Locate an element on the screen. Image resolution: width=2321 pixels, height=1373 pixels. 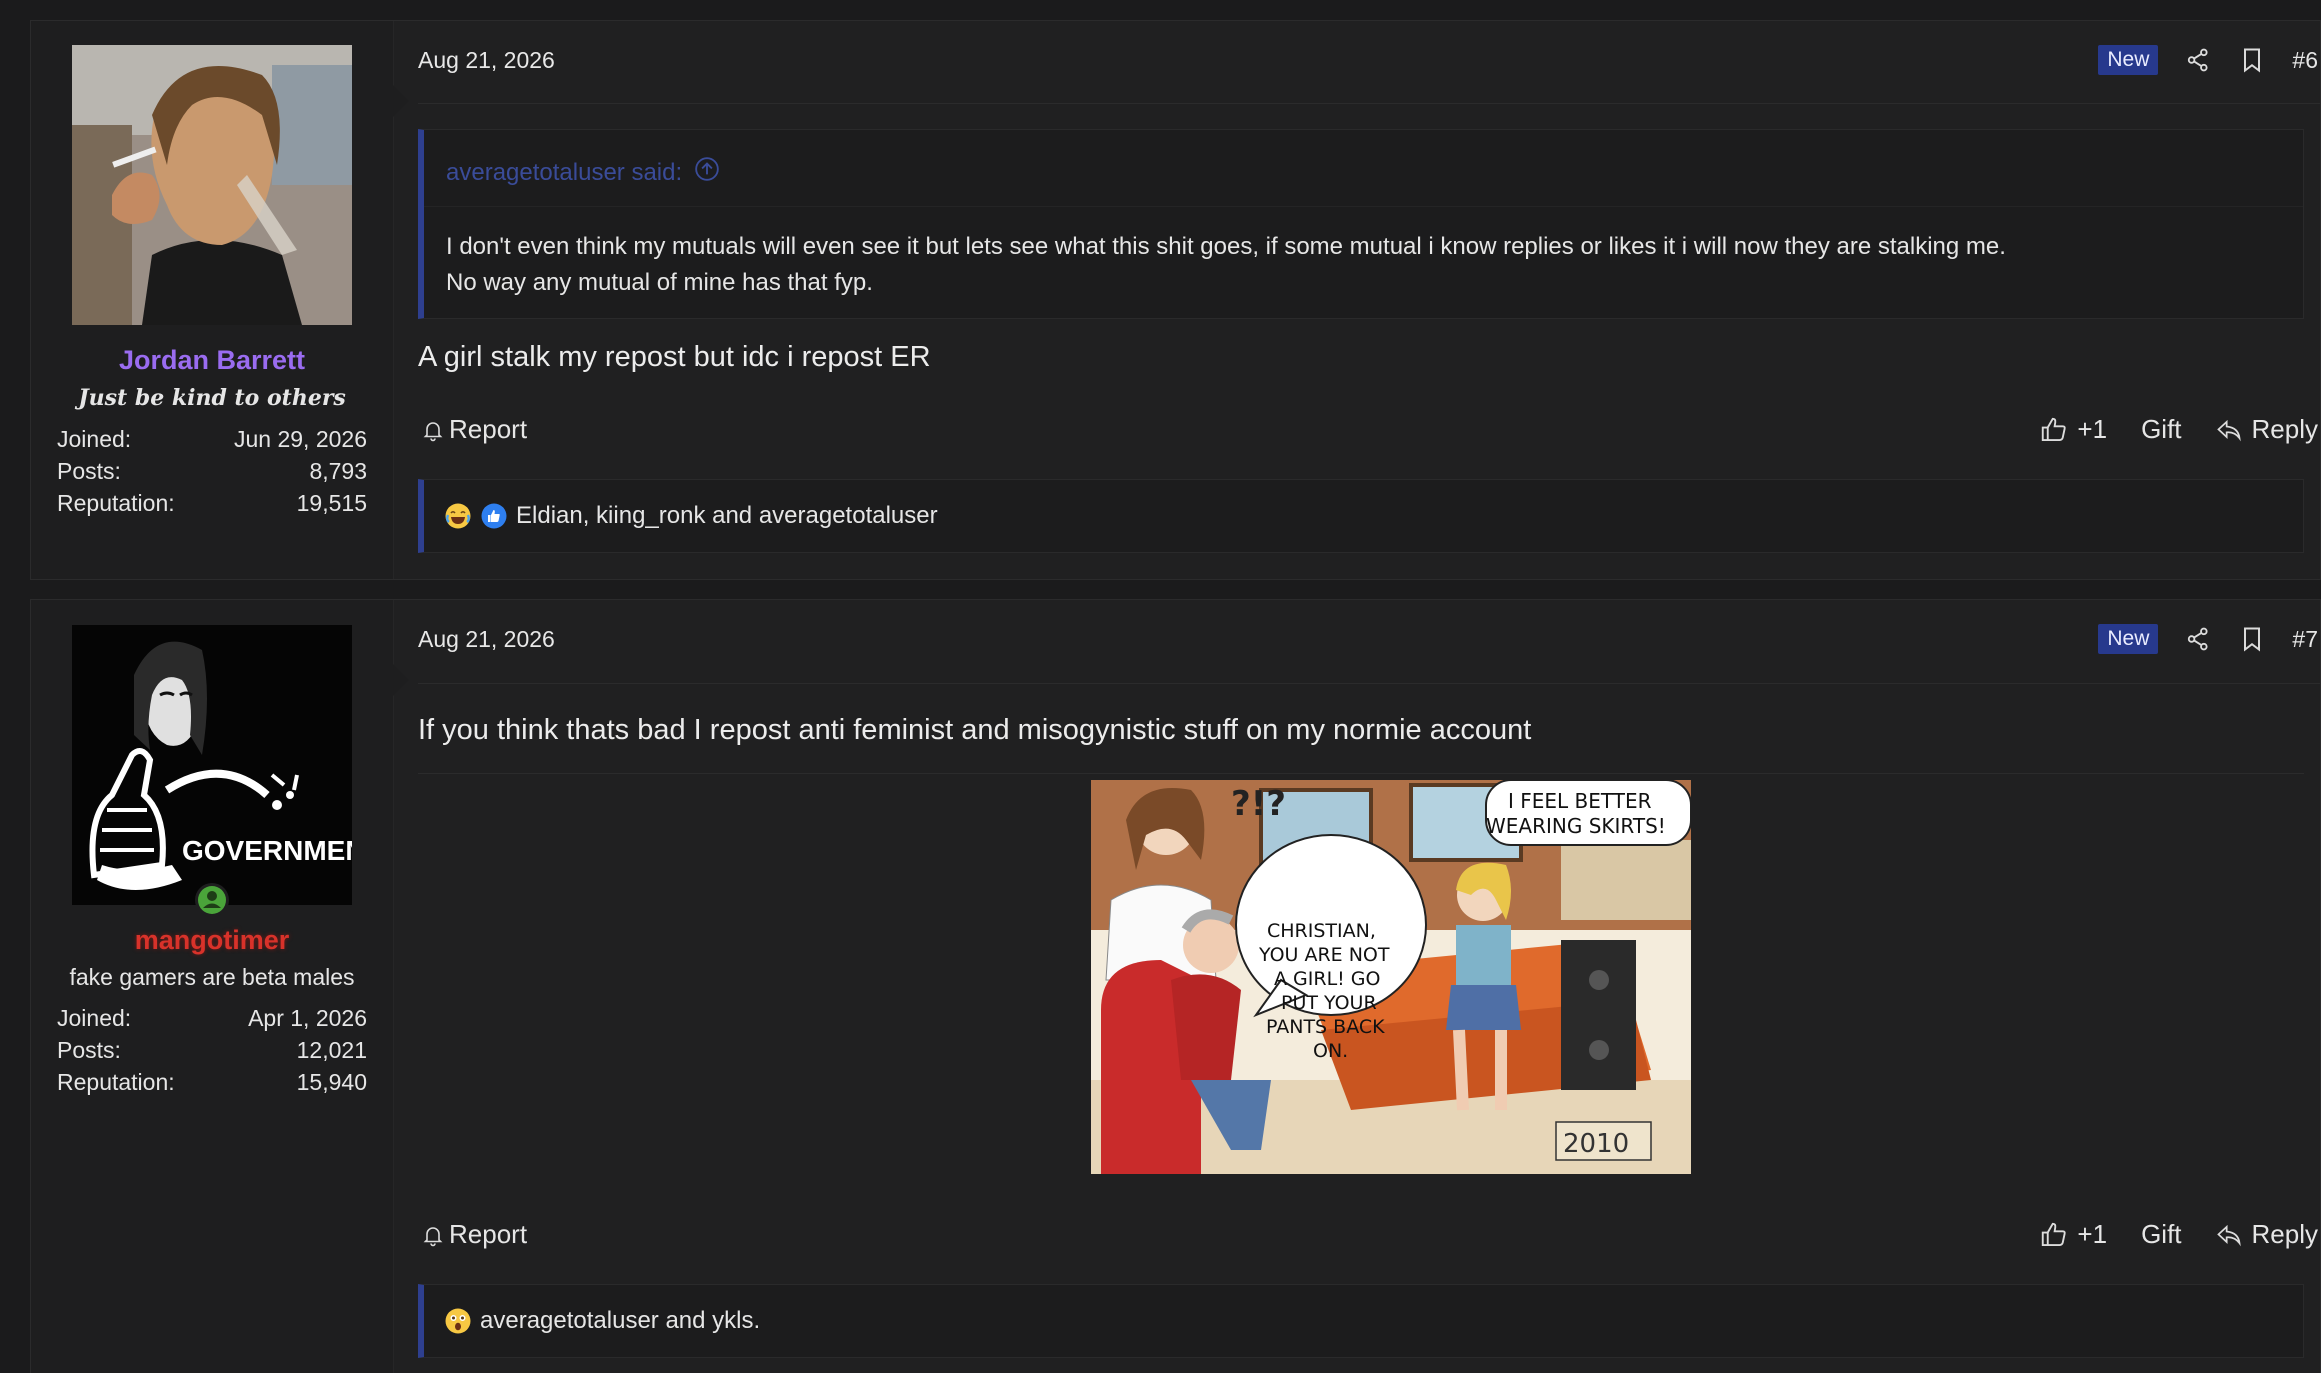
comic-bubble-left-line: CHRISTIAN, is located at coordinates (1321, 931).